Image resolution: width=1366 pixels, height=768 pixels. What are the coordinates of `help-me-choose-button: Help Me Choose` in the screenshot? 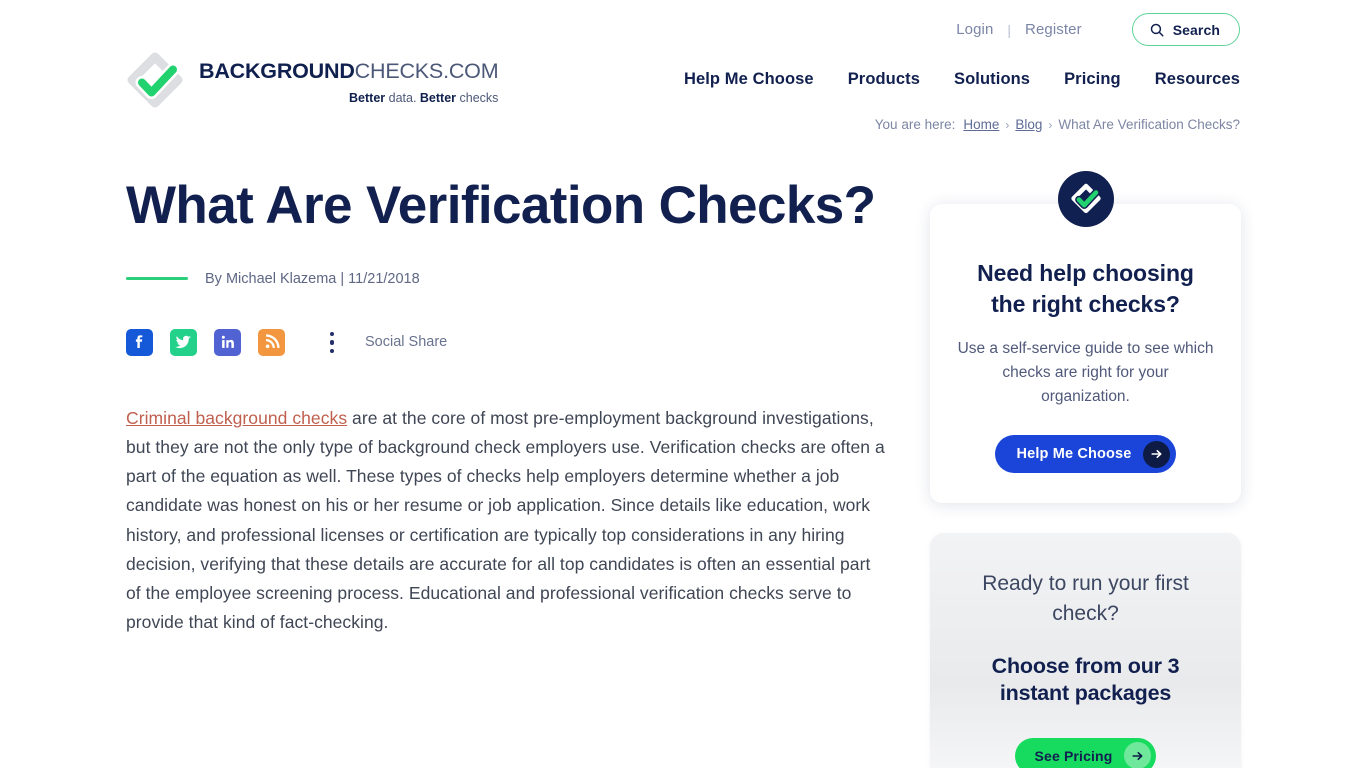 It's located at (1085, 454).